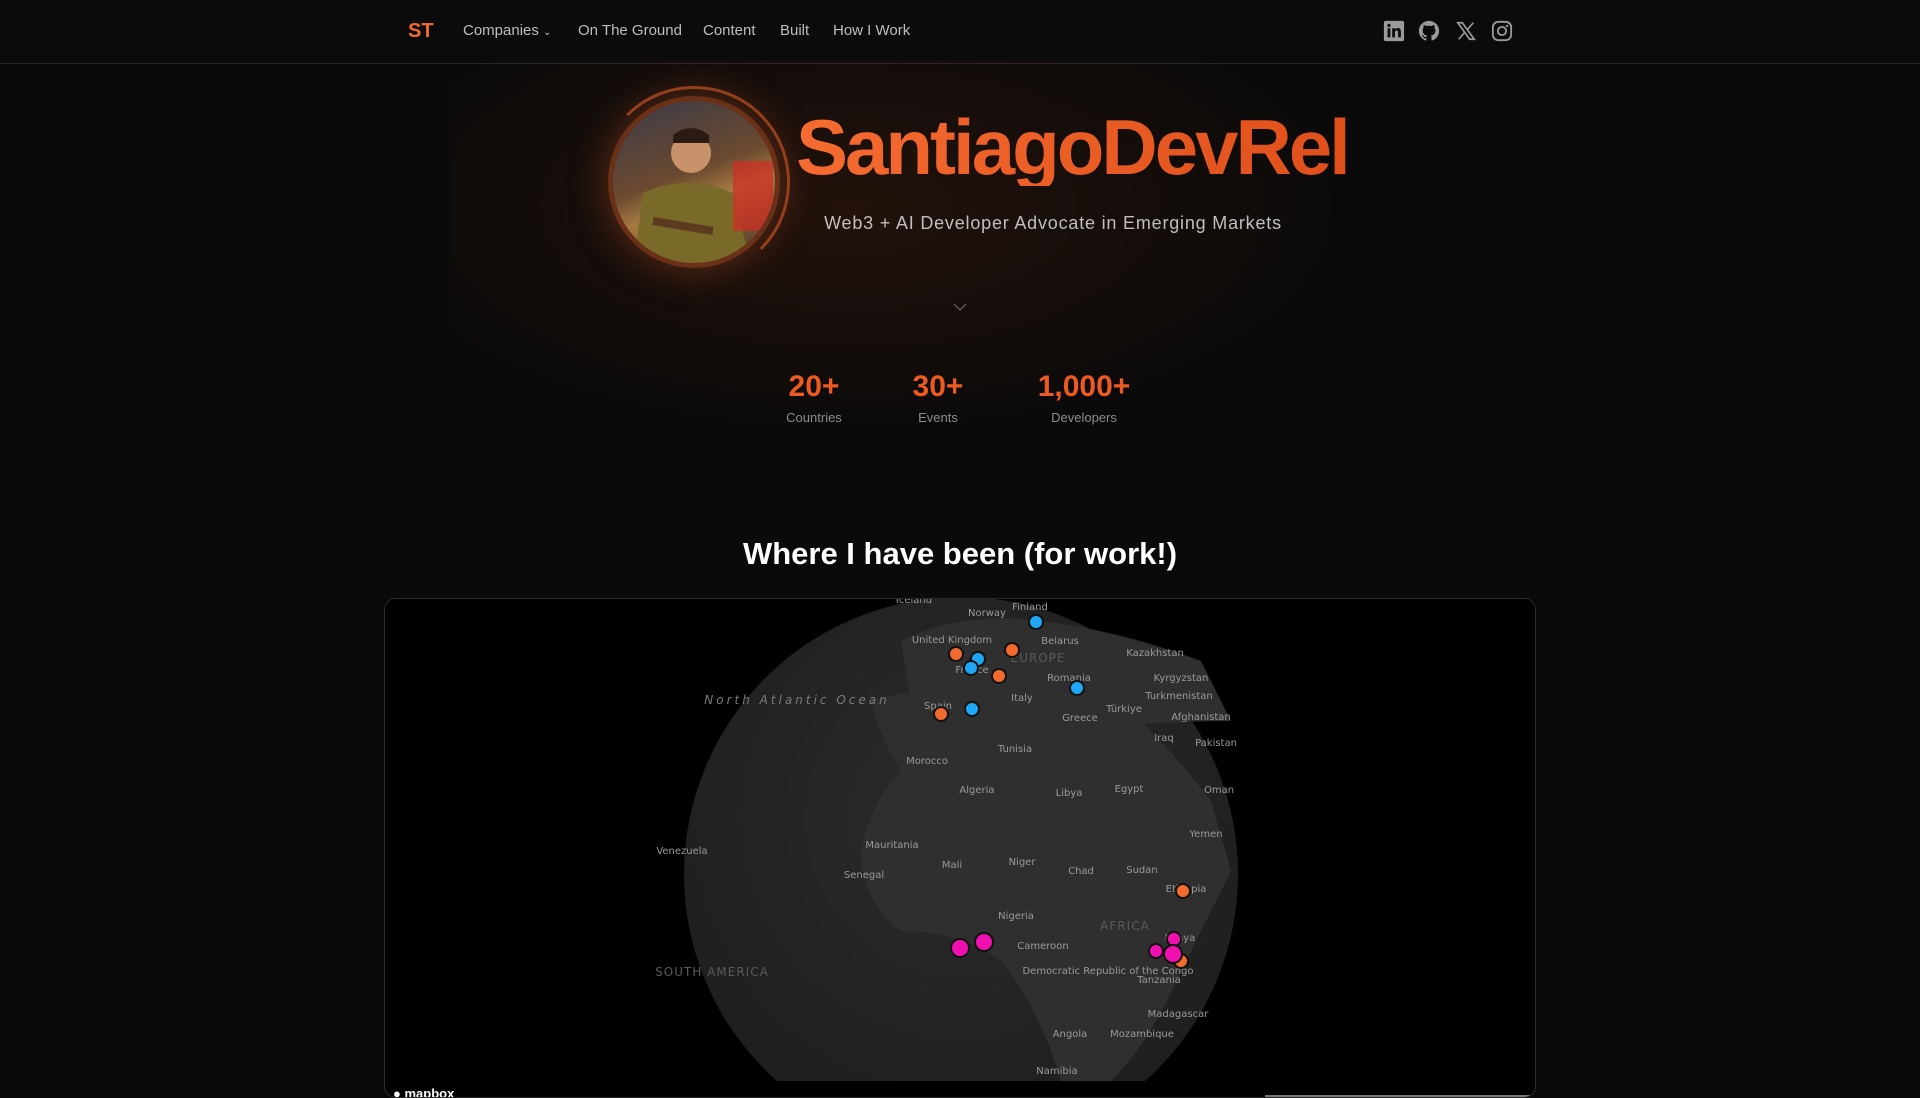 This screenshot has height=1098, width=1920. Describe the element at coordinates (1201, 717) in the screenshot. I see `map-label: Afghanistan` at that location.